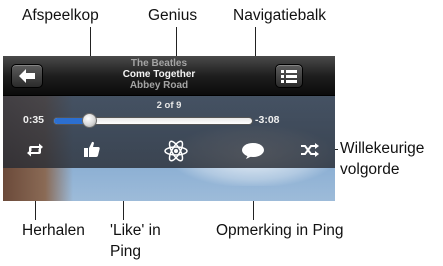 The width and height of the screenshot is (443, 266). What do you see at coordinates (35, 150) in the screenshot?
I see `repeat-icon` at bounding box center [35, 150].